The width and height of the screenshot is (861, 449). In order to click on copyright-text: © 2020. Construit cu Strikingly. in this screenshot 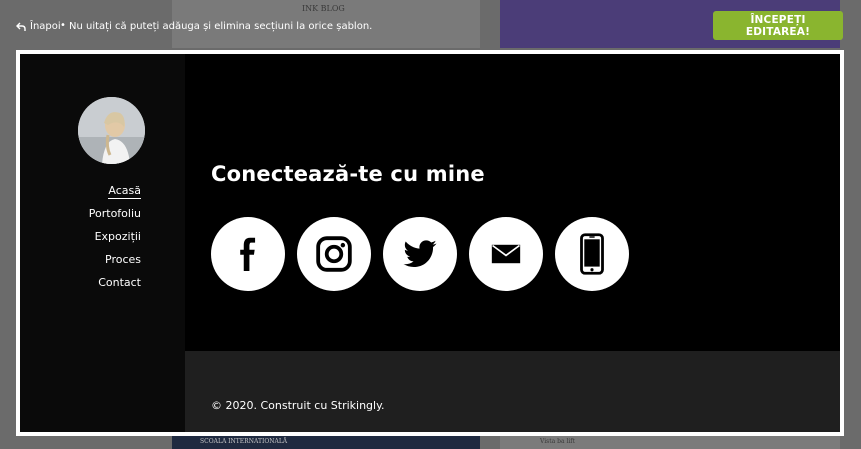, I will do `click(298, 405)`.